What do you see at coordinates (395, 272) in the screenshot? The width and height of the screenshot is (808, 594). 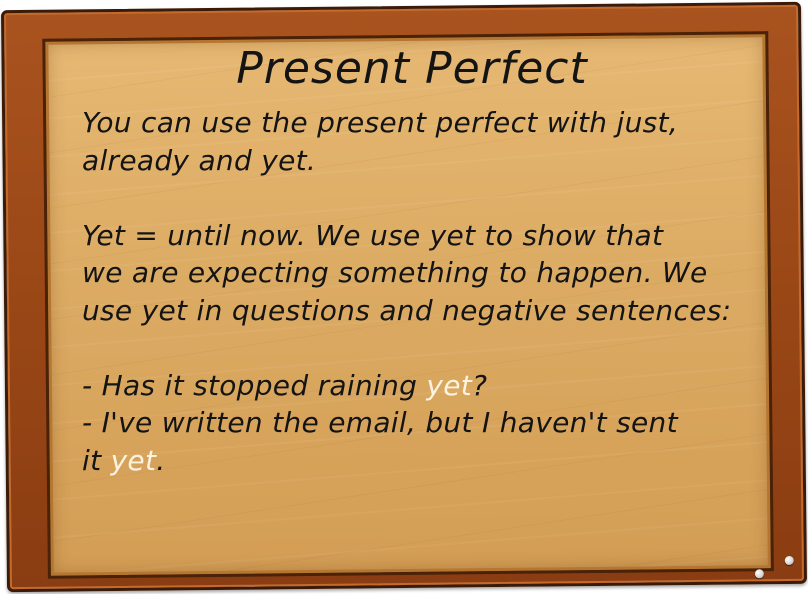 I see `definition-line-2: we are expecting something to happen. We` at bounding box center [395, 272].